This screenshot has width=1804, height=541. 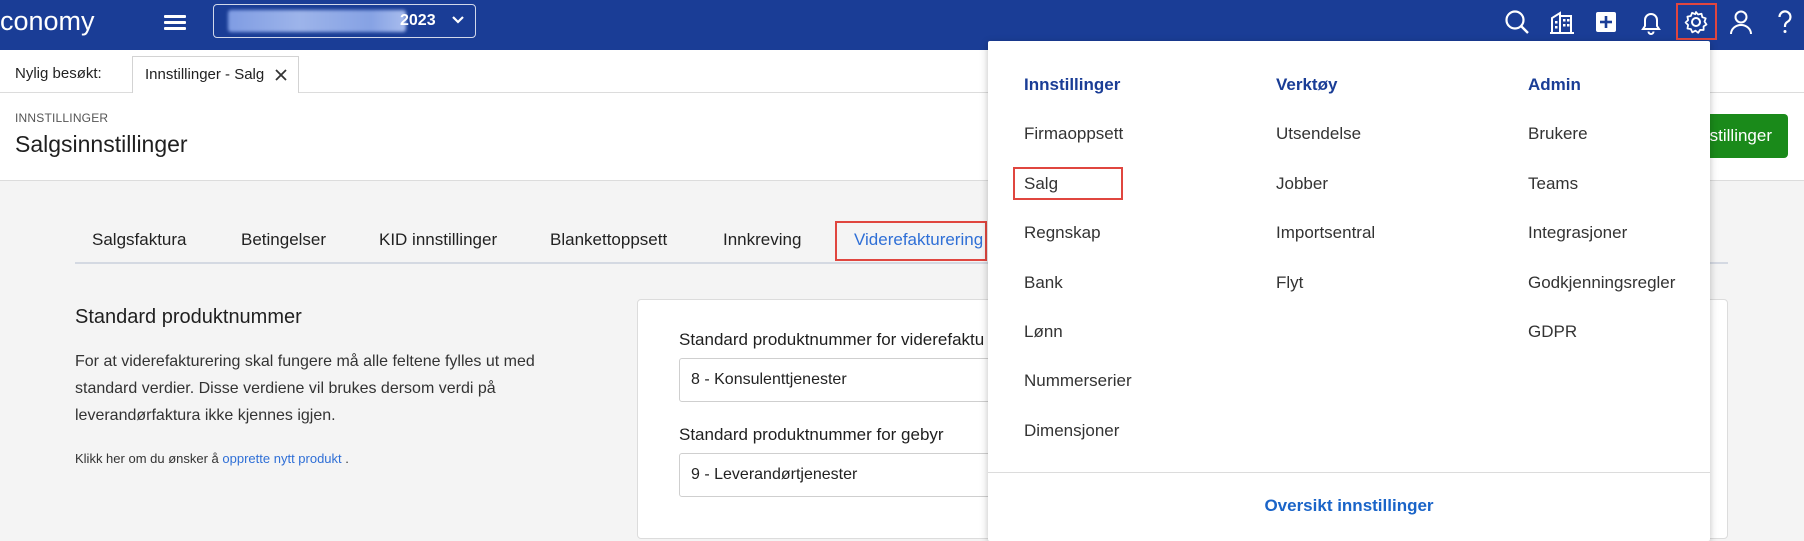 I want to click on salg-highlight-box, so click(x=1068, y=183).